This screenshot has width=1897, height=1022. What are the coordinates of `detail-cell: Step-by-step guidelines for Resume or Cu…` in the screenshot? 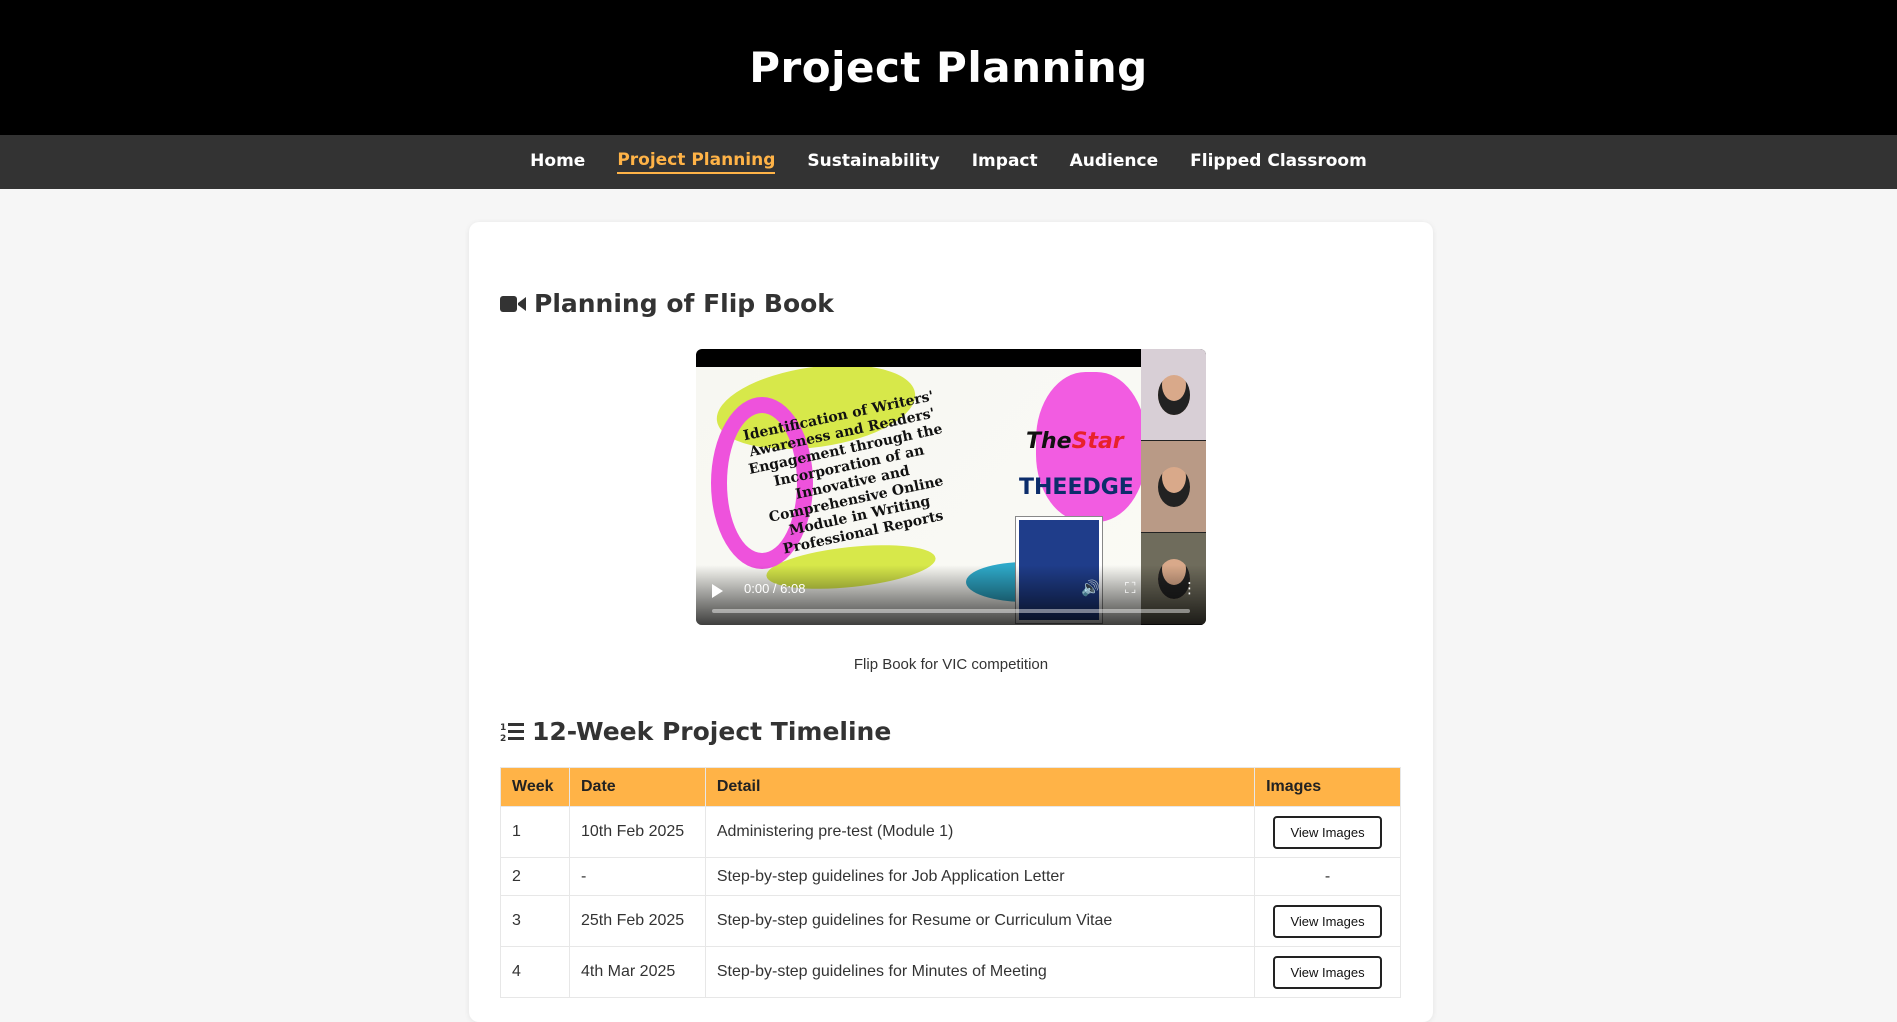 It's located at (980, 921).